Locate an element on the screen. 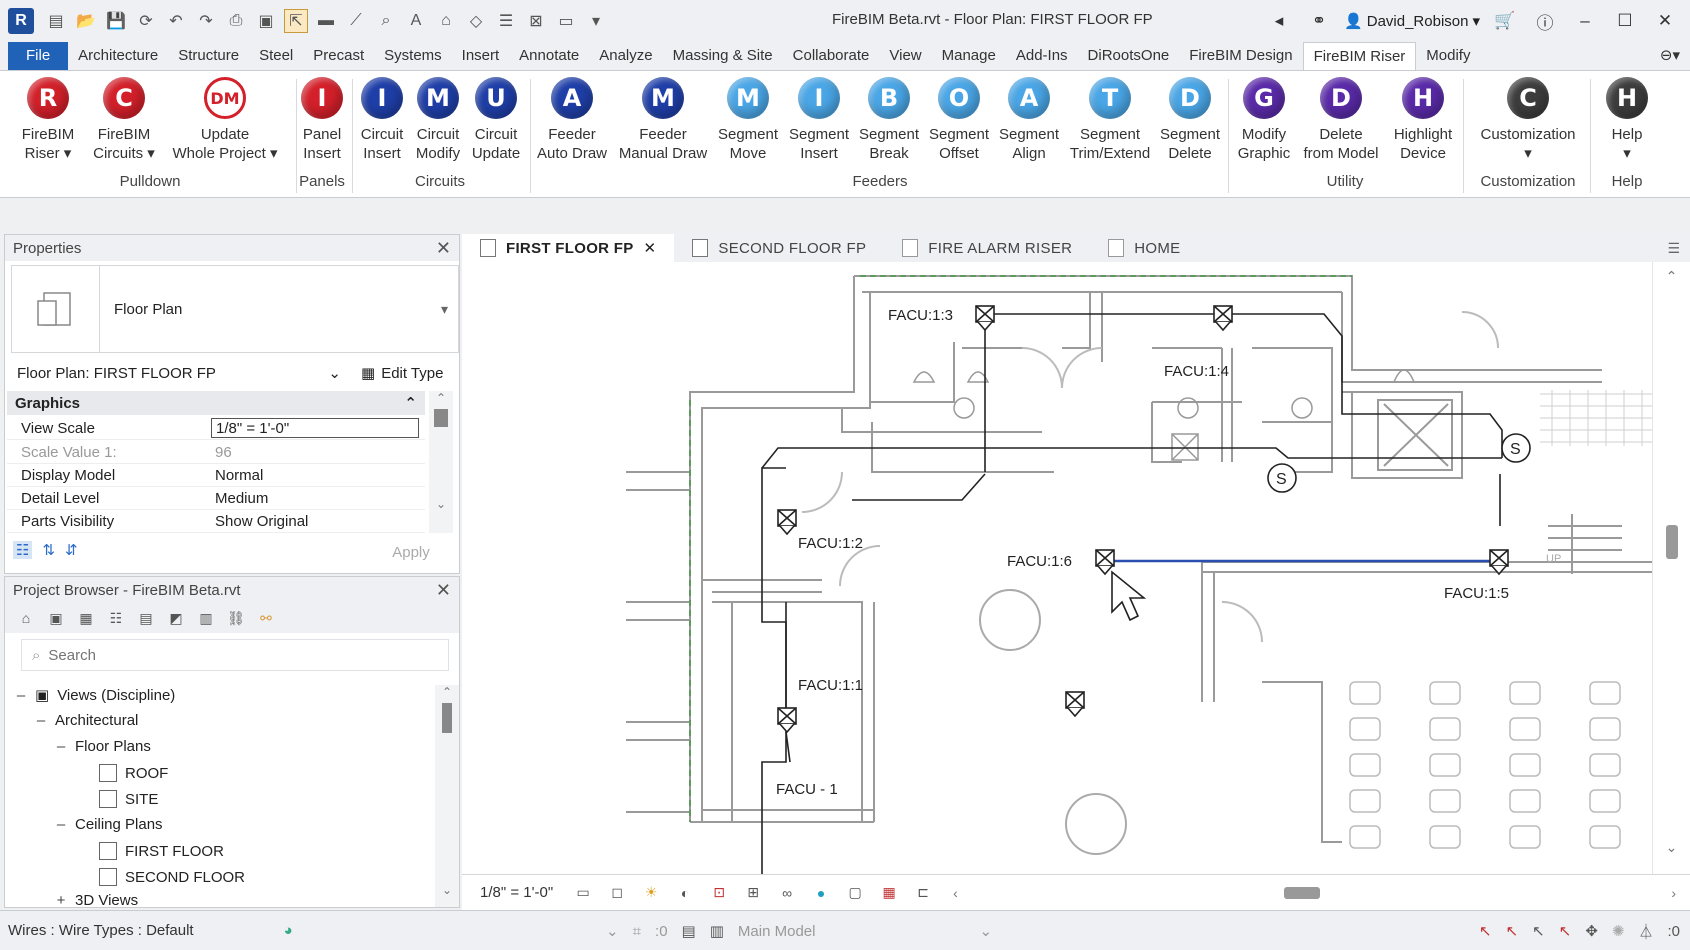  dropdown-icon: ⌄ is located at coordinates (612, 931).